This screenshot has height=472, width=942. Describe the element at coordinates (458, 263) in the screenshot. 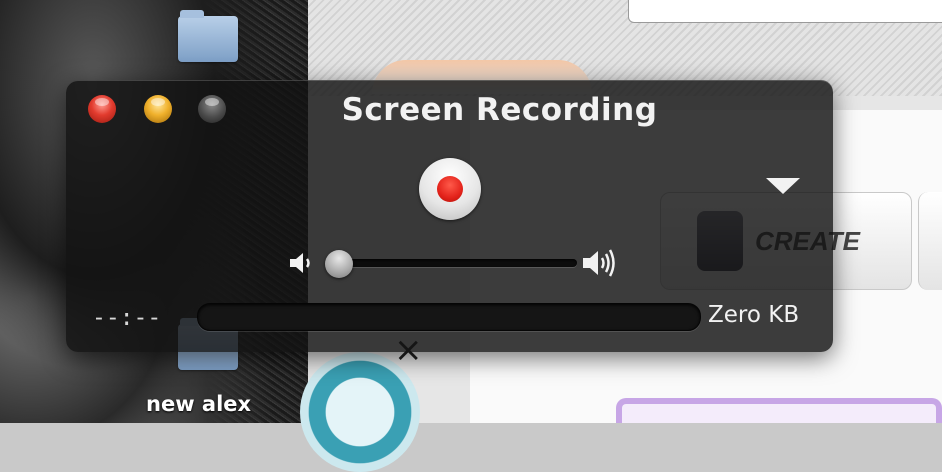

I see `volume-slider-track` at that location.